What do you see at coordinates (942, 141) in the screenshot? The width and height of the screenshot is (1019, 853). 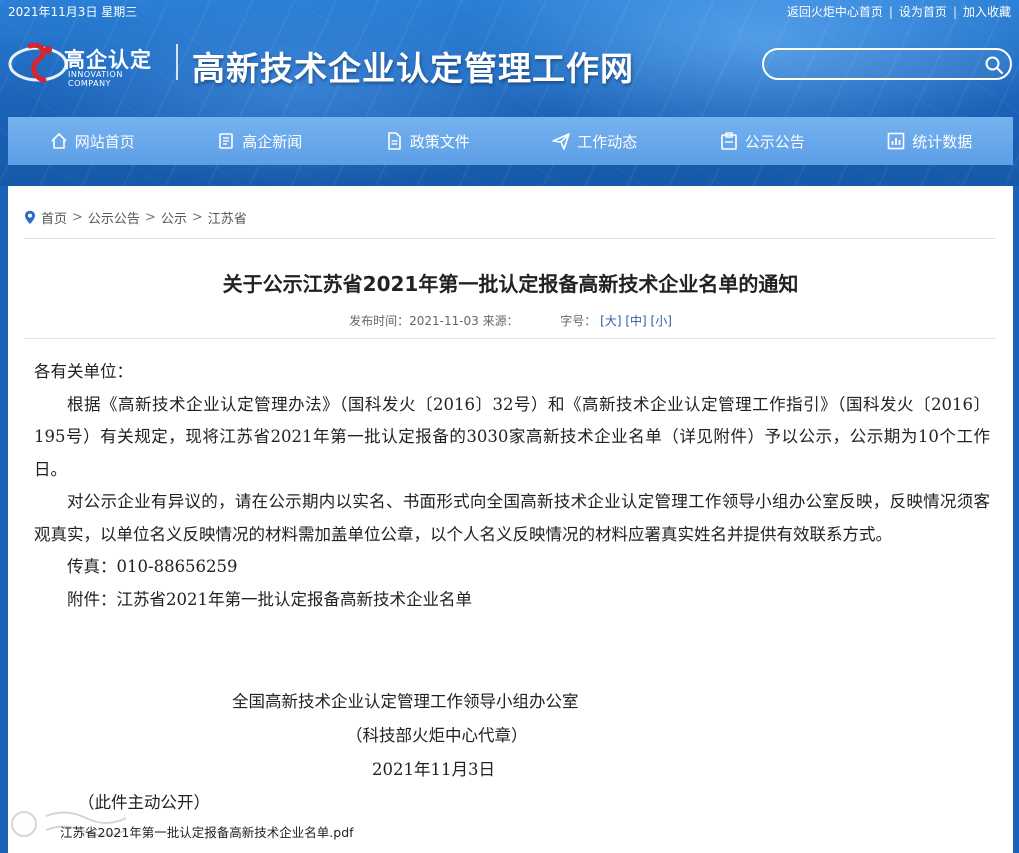 I see `nav-label: 统计数据` at bounding box center [942, 141].